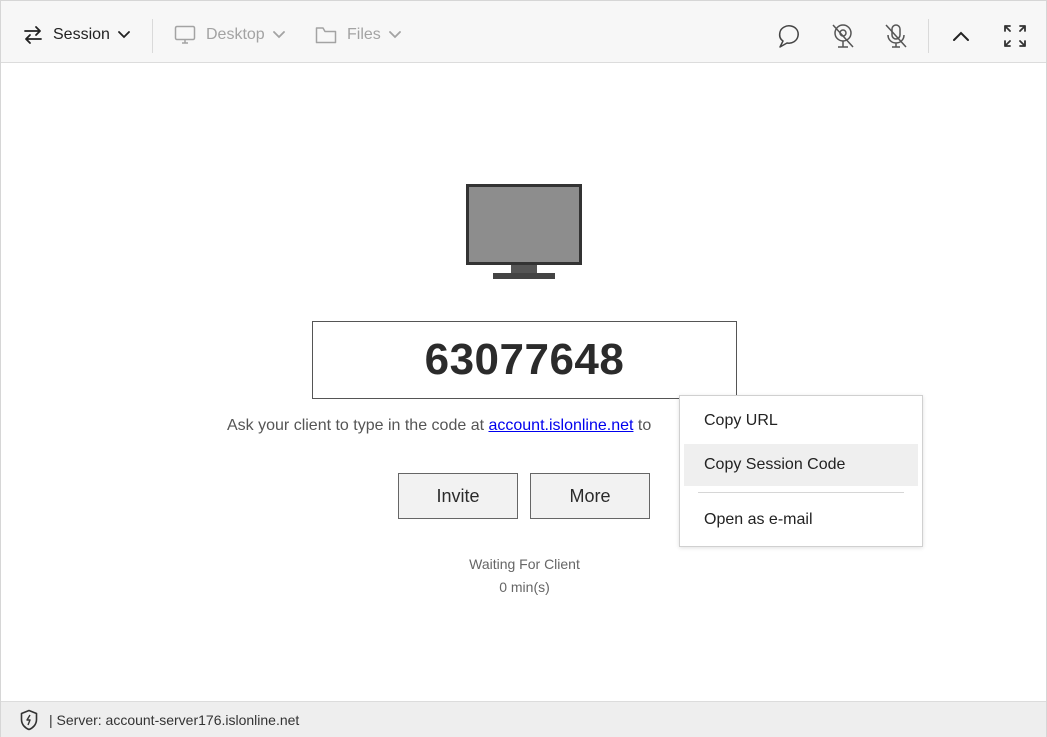  What do you see at coordinates (590, 496) in the screenshot?
I see `more-button: More` at bounding box center [590, 496].